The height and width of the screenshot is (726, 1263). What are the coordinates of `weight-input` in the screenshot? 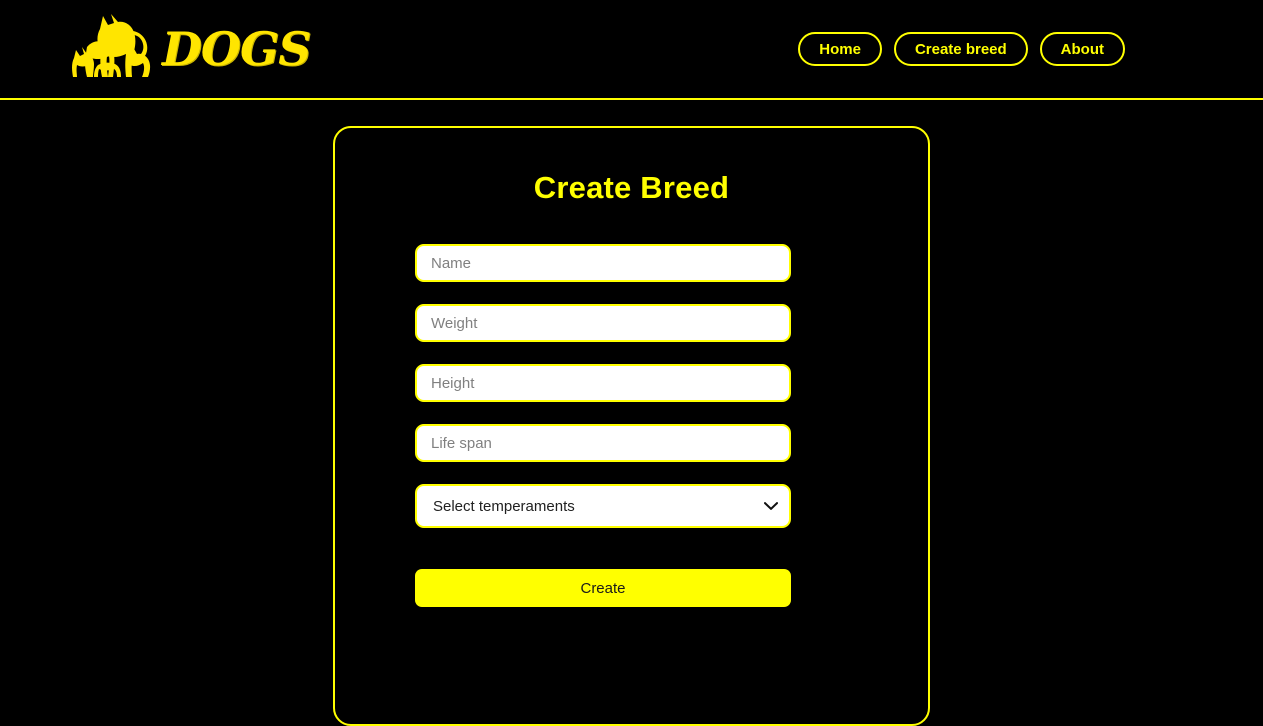 It's located at (603, 323).